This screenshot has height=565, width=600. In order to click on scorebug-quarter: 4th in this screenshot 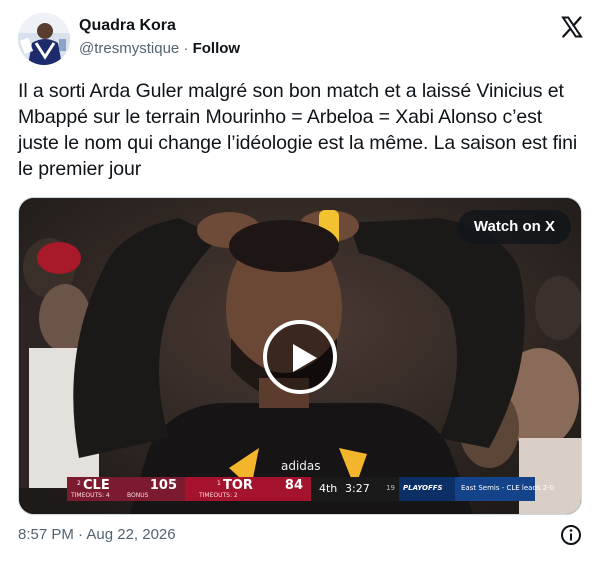, I will do `click(328, 488)`.